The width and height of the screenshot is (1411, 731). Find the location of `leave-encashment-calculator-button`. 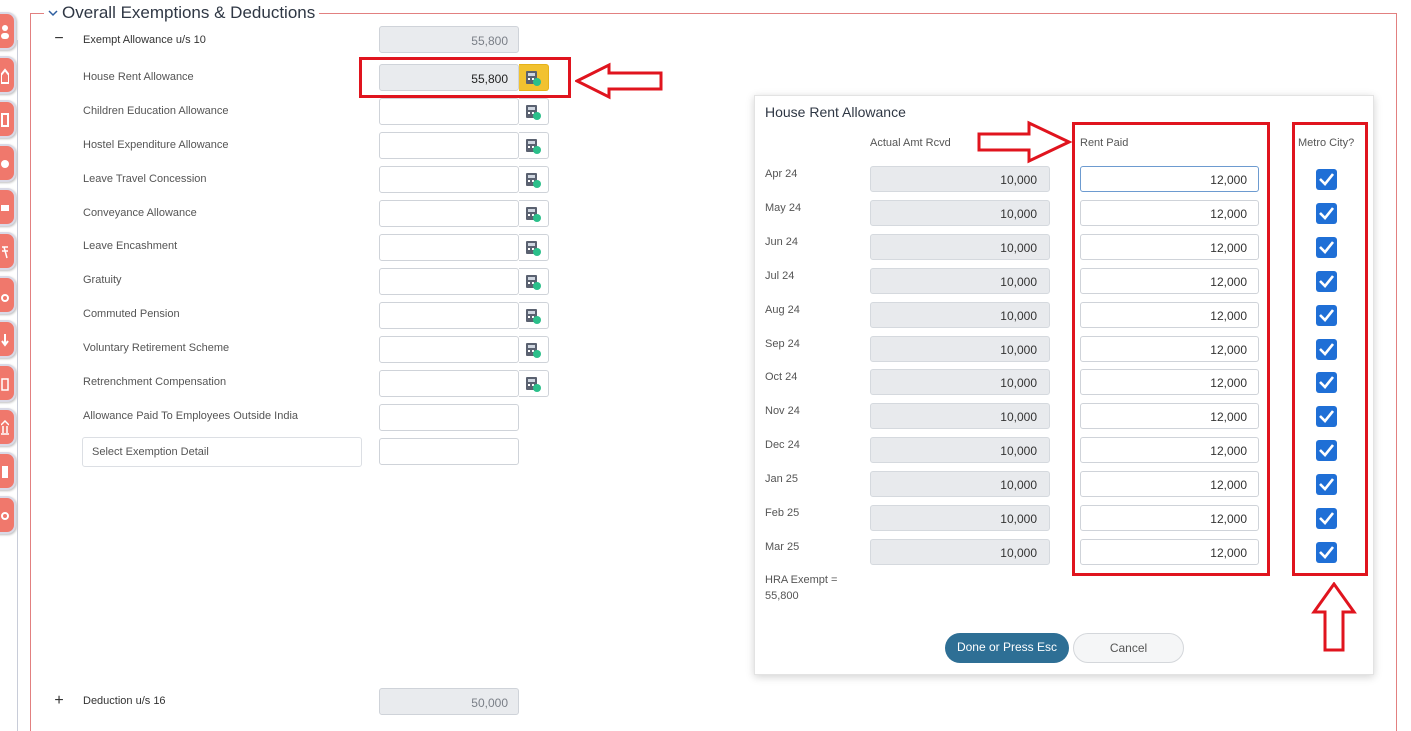

leave-encashment-calculator-button is located at coordinates (534, 247).